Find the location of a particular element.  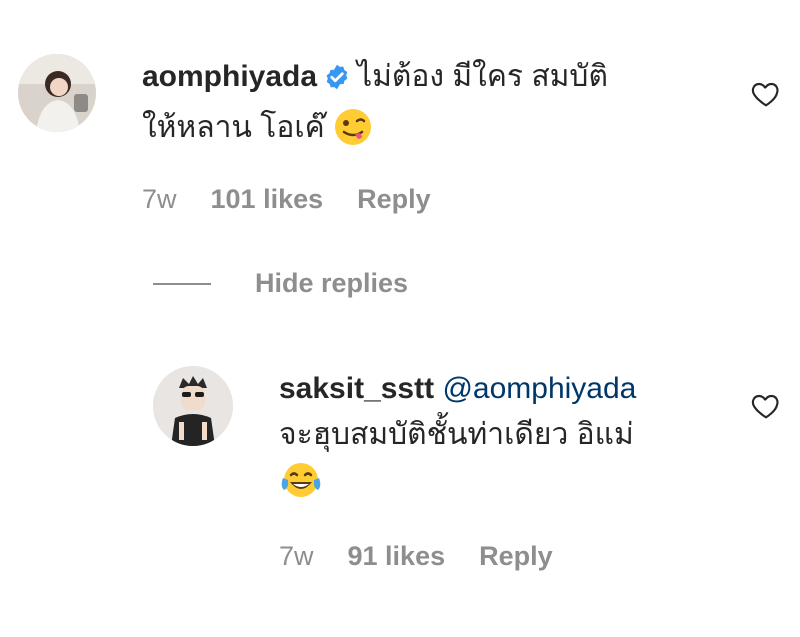

comment-meta: 7w 91 likes Reply is located at coordinates (416, 556).